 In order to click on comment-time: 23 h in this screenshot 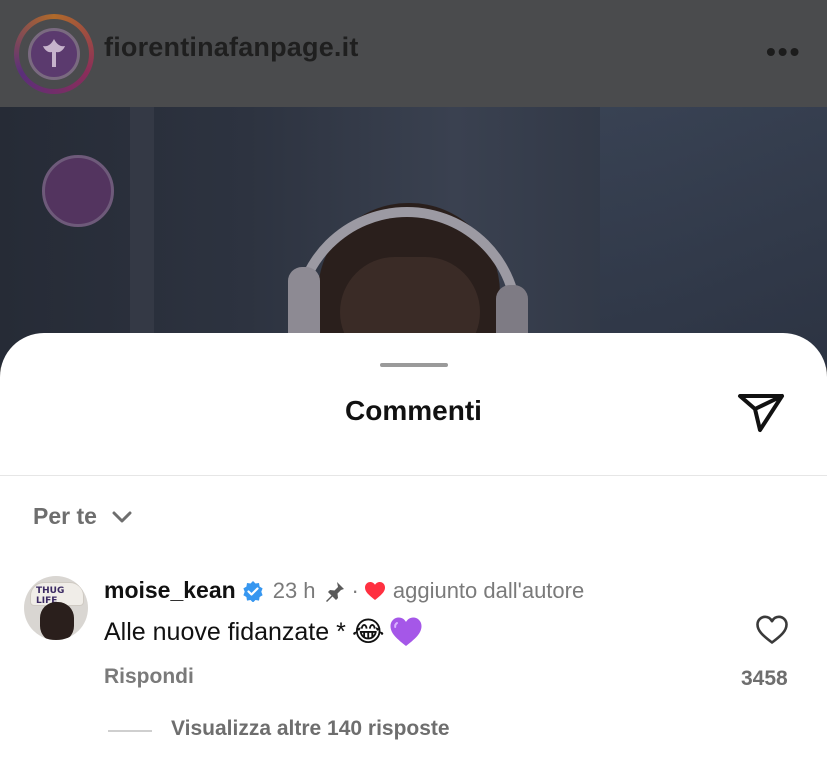, I will do `click(294, 590)`.